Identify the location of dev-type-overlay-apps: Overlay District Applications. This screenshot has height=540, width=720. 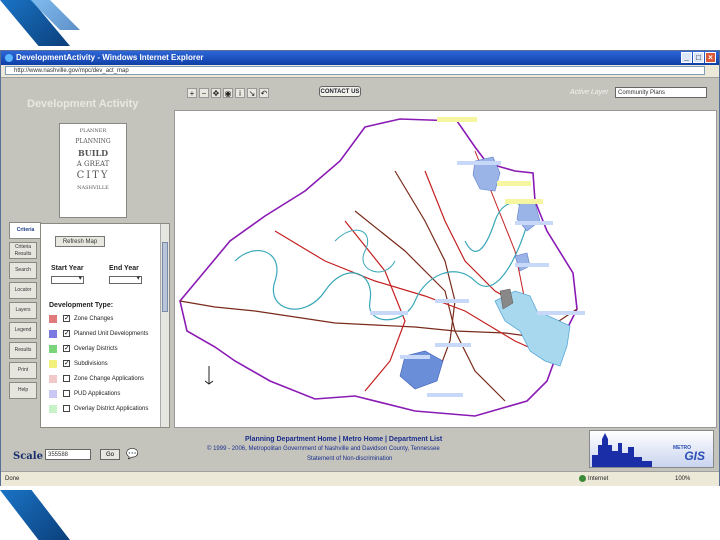
(105, 409).